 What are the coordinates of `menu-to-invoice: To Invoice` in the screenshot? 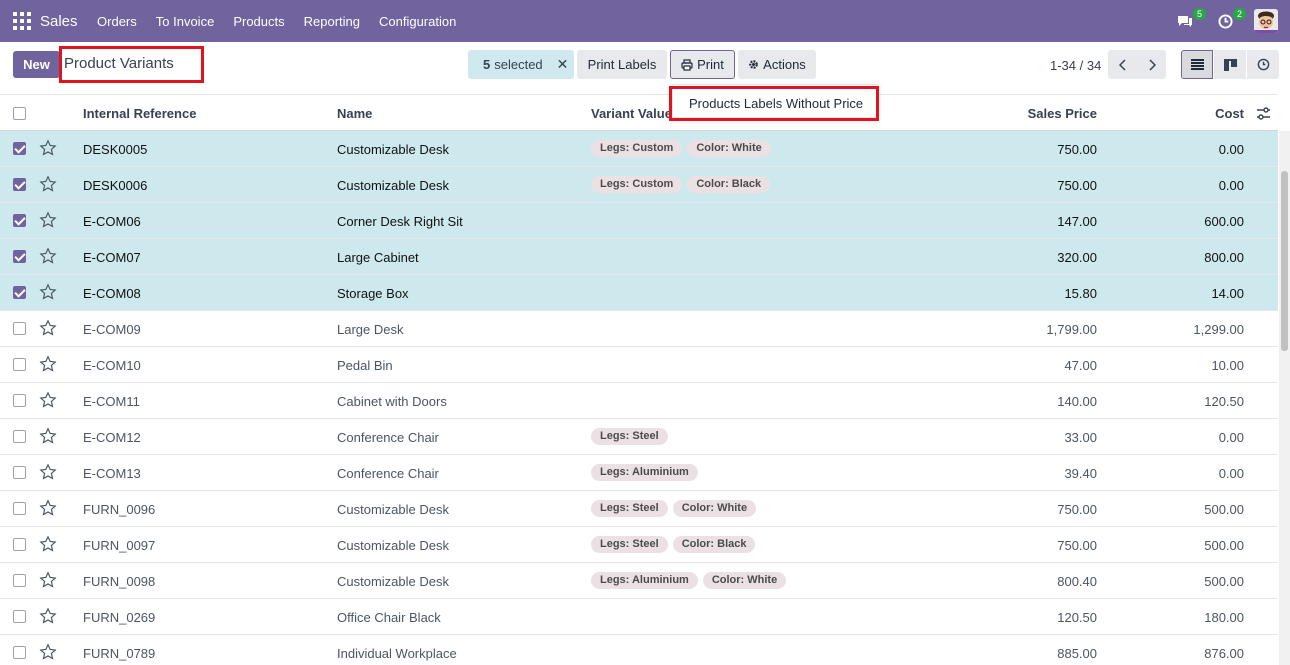 It's located at (185, 21).